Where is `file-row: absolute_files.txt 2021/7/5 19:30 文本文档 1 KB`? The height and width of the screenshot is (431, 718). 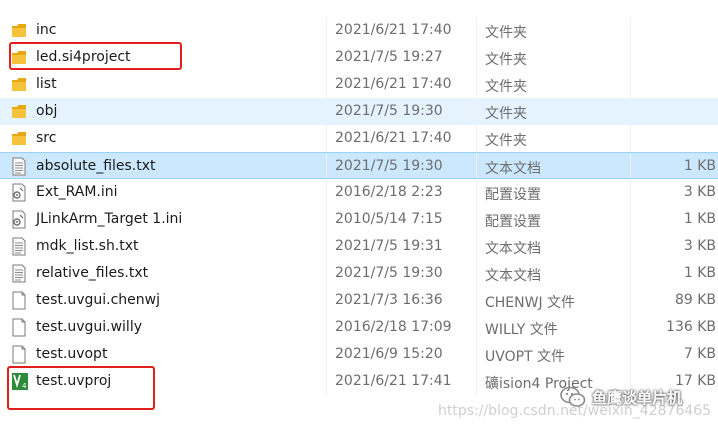 file-row: absolute_files.txt 2021/7/5 19:30 文本文档 1 KB is located at coordinates (359, 165).